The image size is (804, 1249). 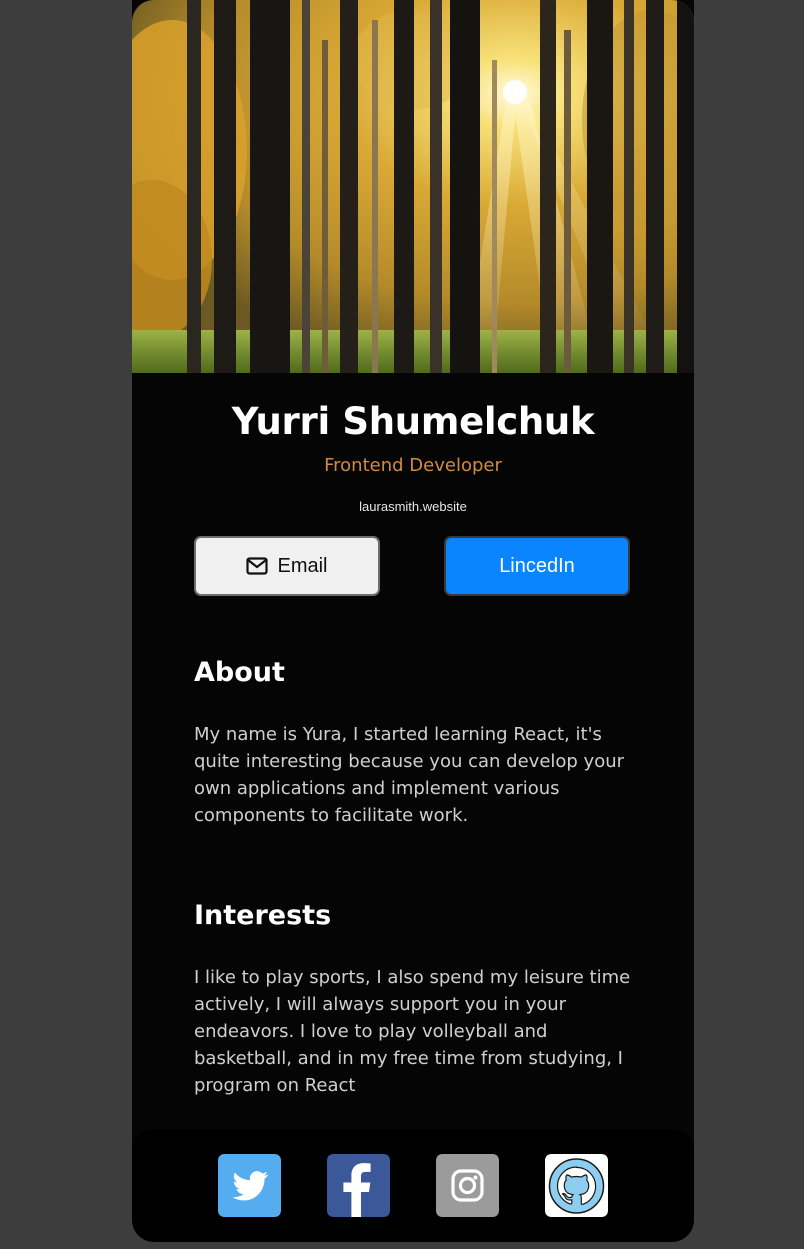 What do you see at coordinates (413, 1185) in the screenshot?
I see `social-footer` at bounding box center [413, 1185].